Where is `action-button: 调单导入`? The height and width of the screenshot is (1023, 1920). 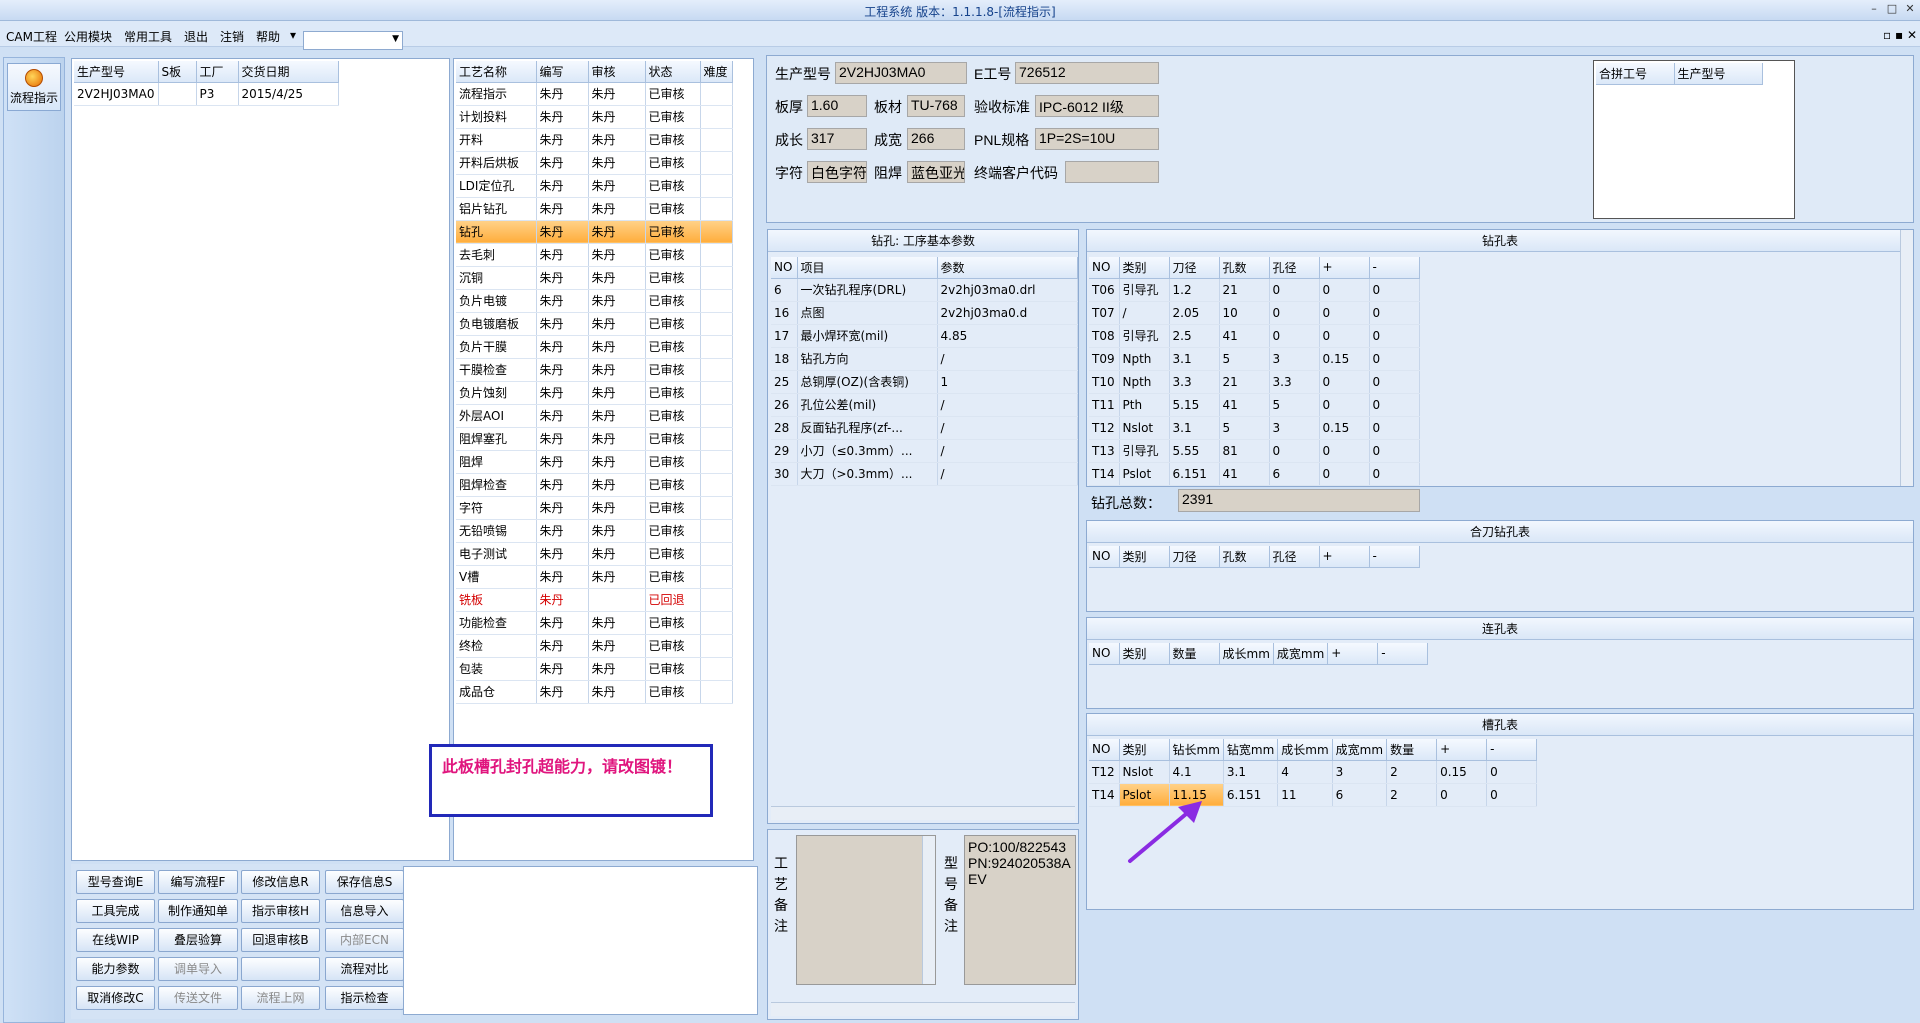
action-button: 调单导入 is located at coordinates (198, 969).